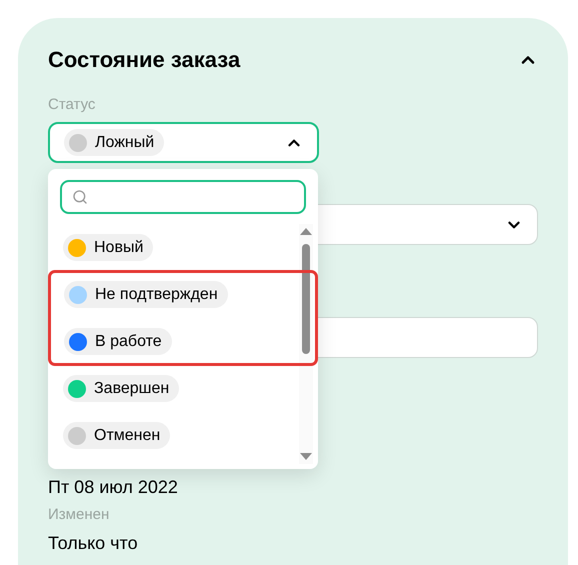 Image resolution: width=578 pixels, height=565 pixels. I want to click on status-option: Не подтвержден, so click(183, 294).